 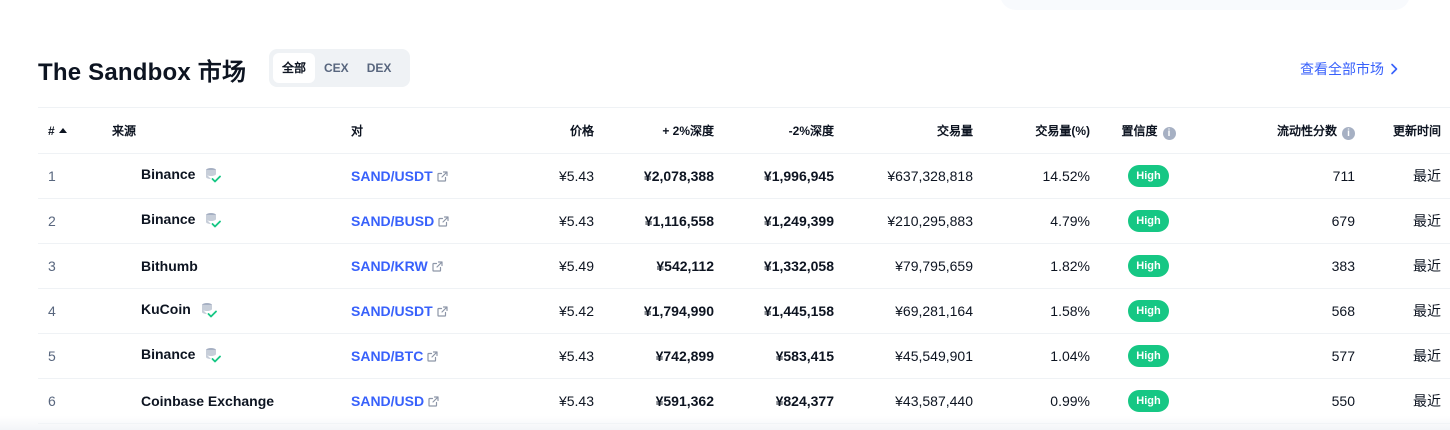 What do you see at coordinates (389, 266) in the screenshot?
I see `pair-link: SAND/KRW` at bounding box center [389, 266].